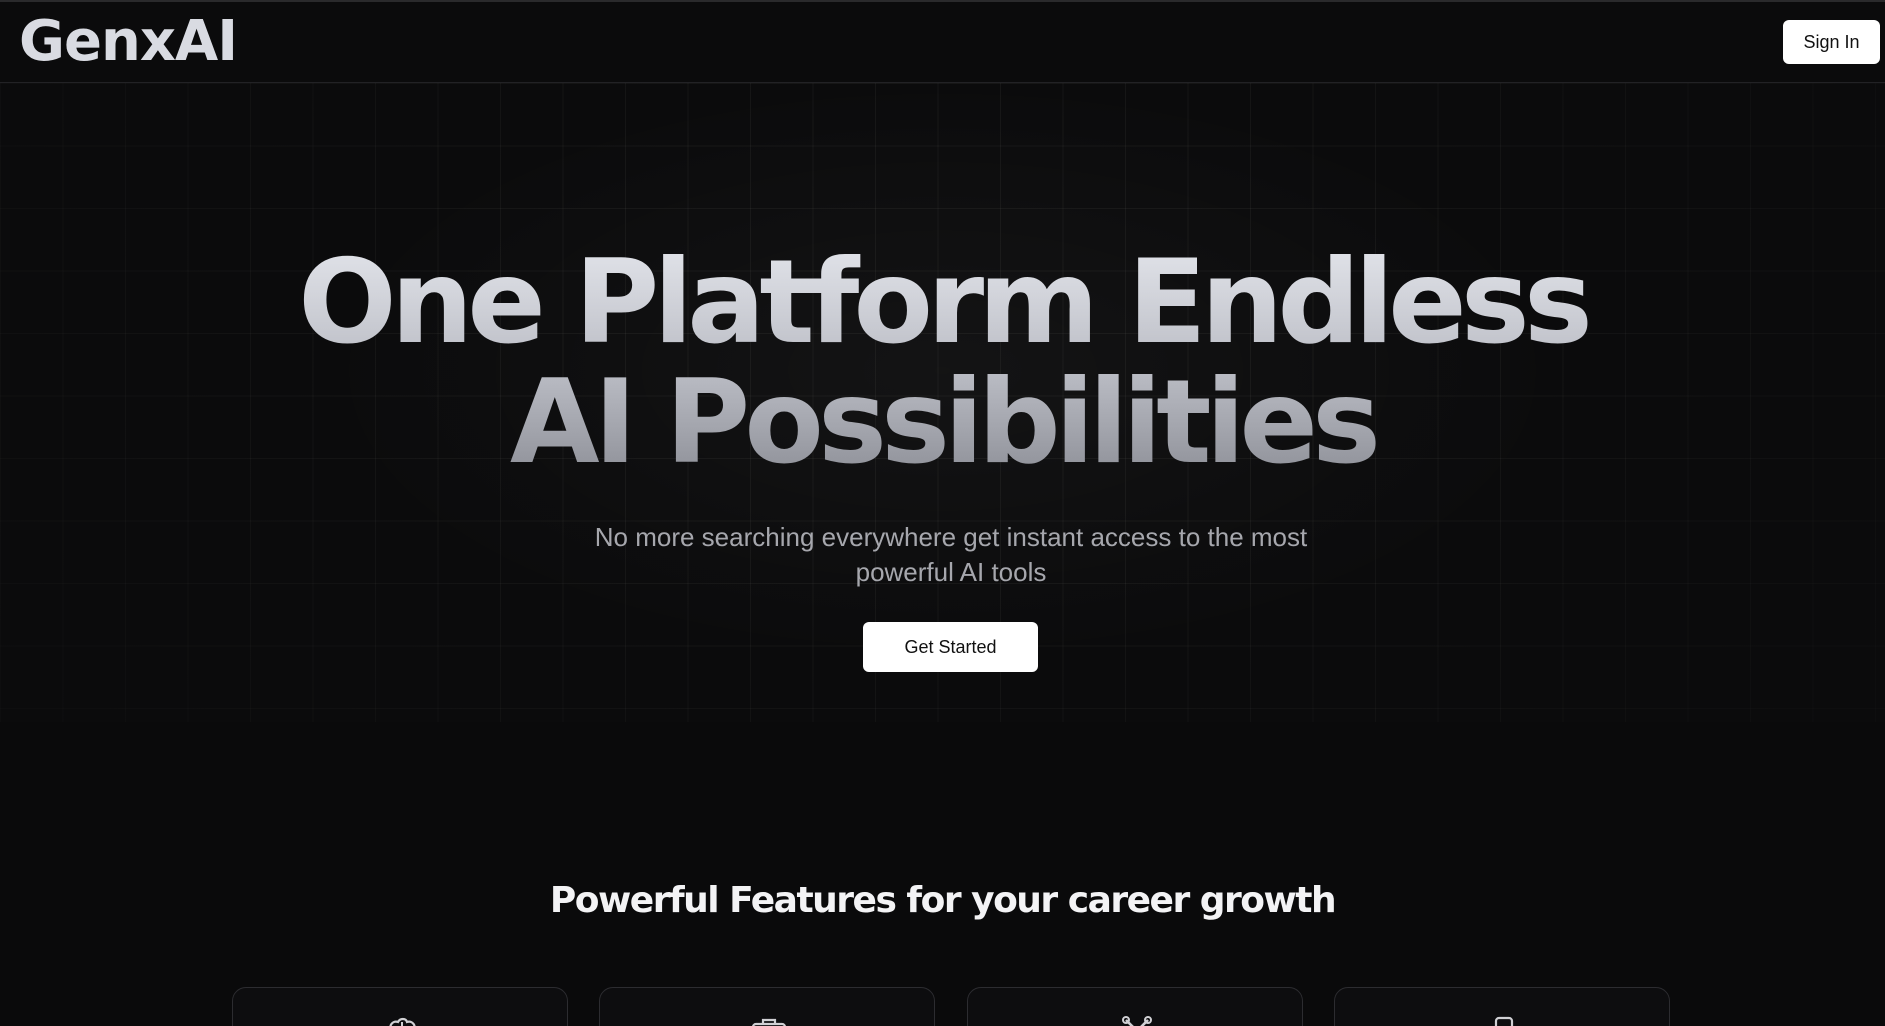  Describe the element at coordinates (943, 900) in the screenshot. I see `features-title: Powerful Features for your career growth` at that location.